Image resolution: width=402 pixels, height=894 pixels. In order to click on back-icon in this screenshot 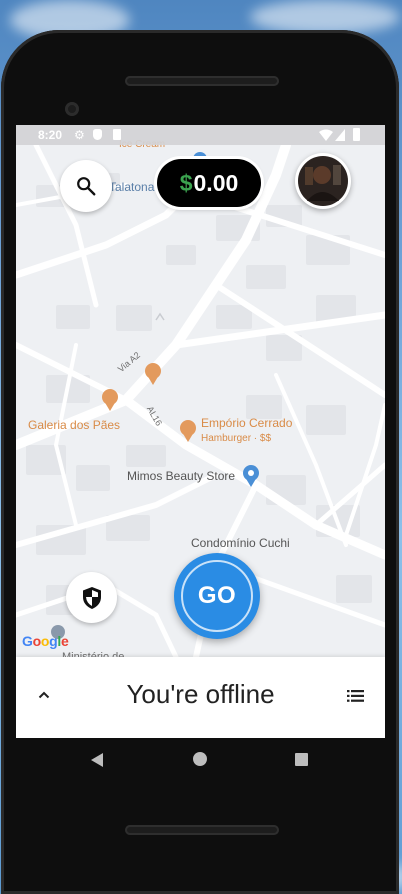, I will do `click(97, 760)`.